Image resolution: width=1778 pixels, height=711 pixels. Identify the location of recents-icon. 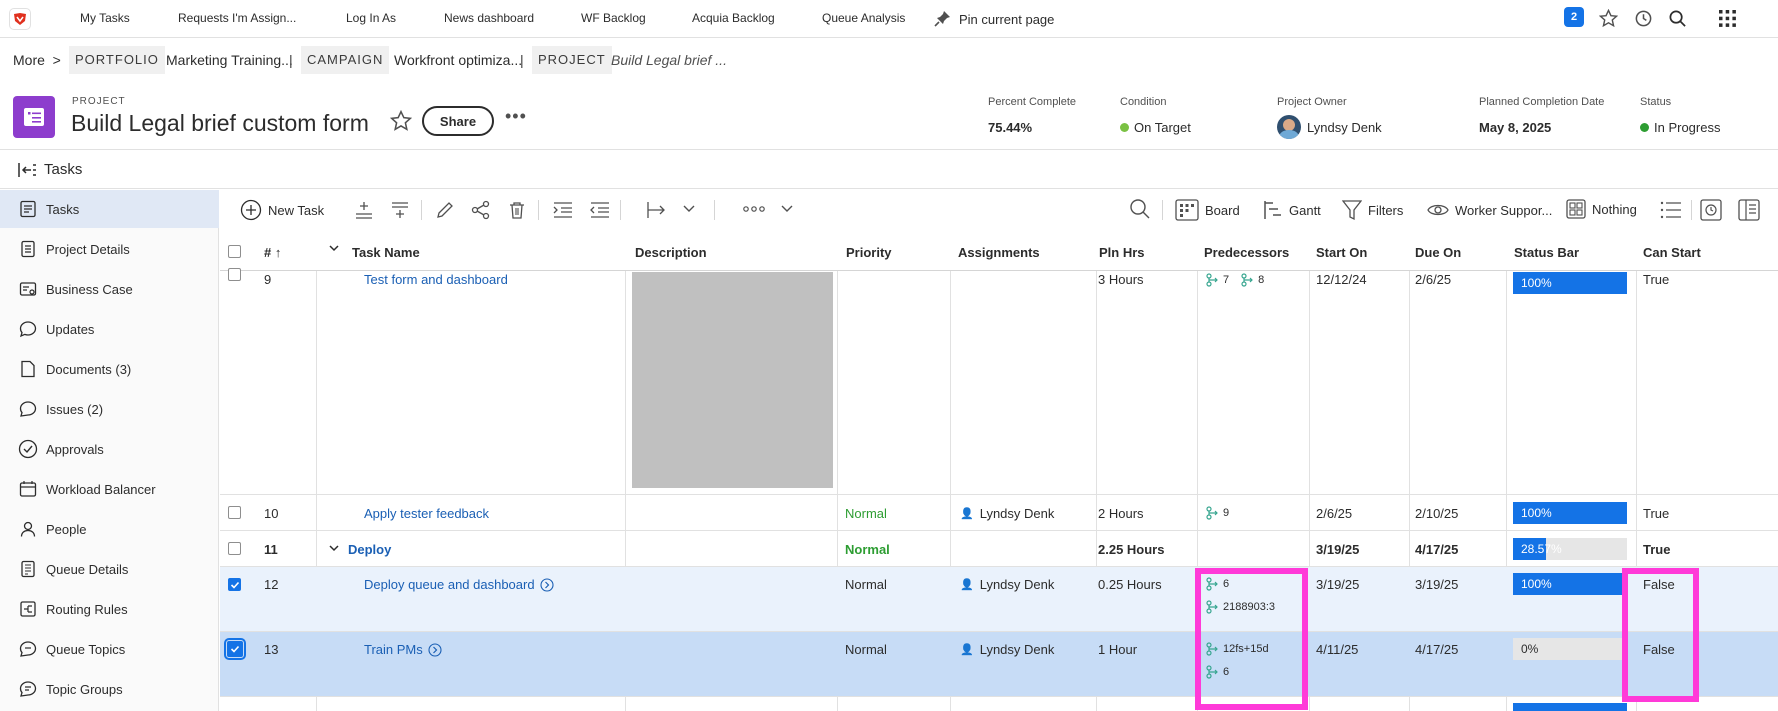
(1643, 18).